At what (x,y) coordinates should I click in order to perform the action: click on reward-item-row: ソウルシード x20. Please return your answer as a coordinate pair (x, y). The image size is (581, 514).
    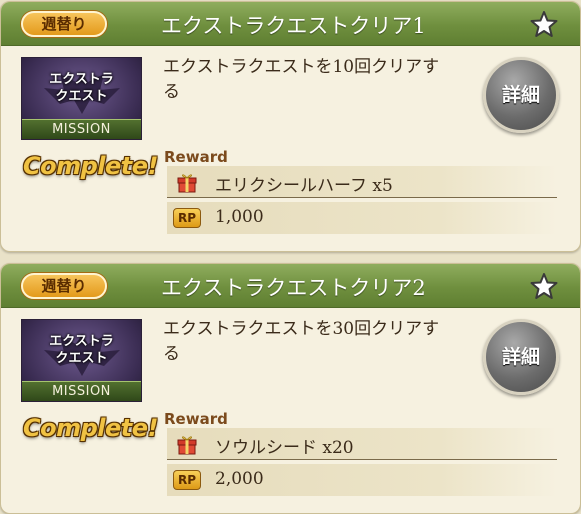
    Looking at the image, I should click on (362, 444).